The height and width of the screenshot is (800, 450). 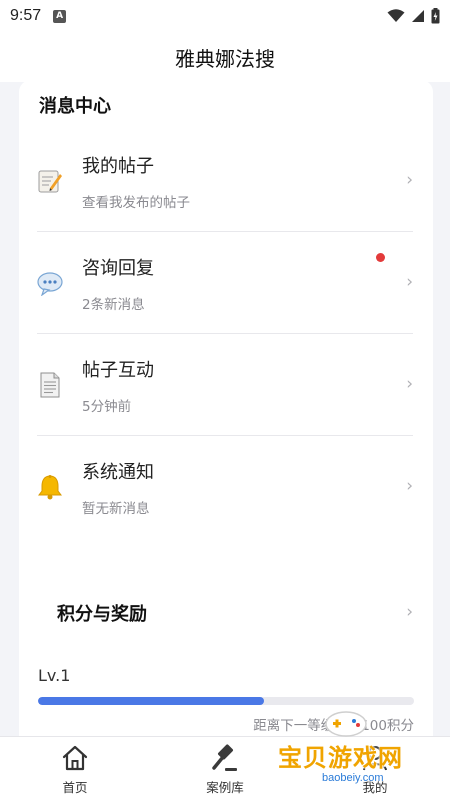 I want to click on tab-label: 首页, so click(x=75, y=787).